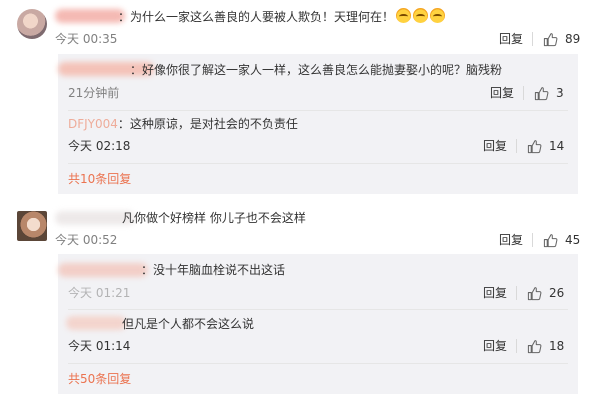 This screenshot has height=401, width=595. I want to click on comment-text: 凡你做个好榜样 你儿子也不会这样, so click(214, 218).